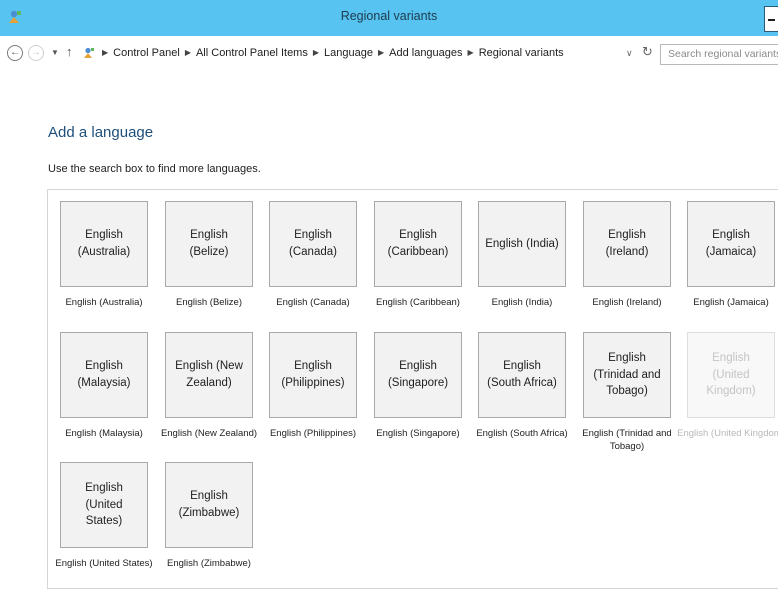 The image size is (778, 589). What do you see at coordinates (104, 244) in the screenshot?
I see `language-tile-english-australia: English (Australia)` at bounding box center [104, 244].